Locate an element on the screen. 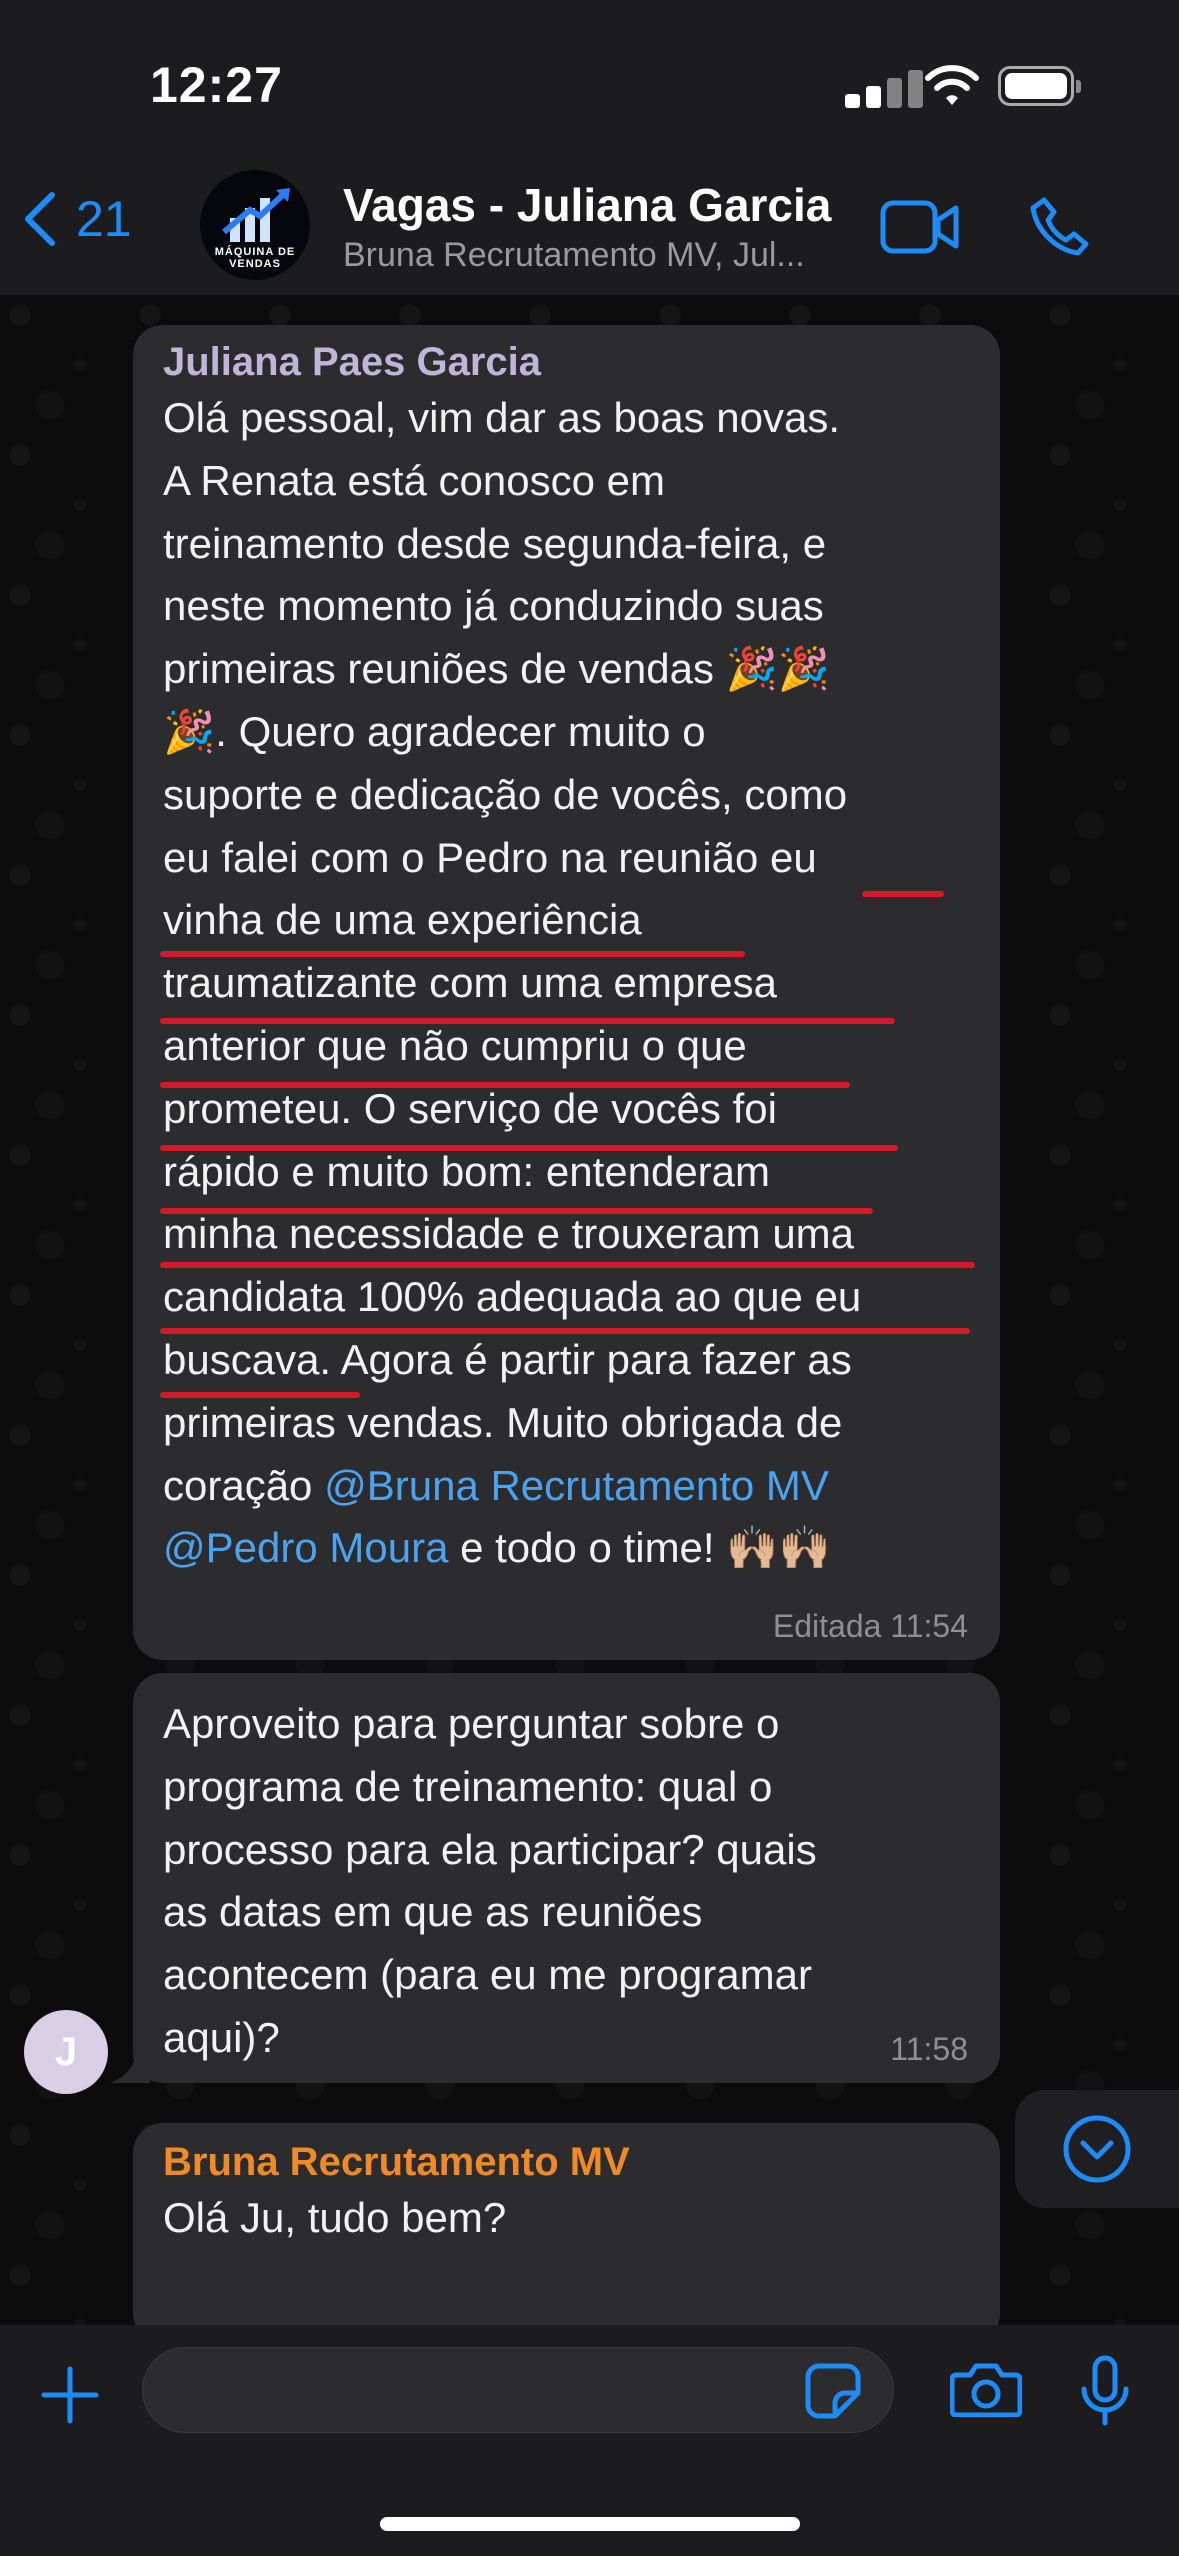 This screenshot has width=1179, height=2556. message-sender: Juliana Paes Garcia is located at coordinates (352, 362).